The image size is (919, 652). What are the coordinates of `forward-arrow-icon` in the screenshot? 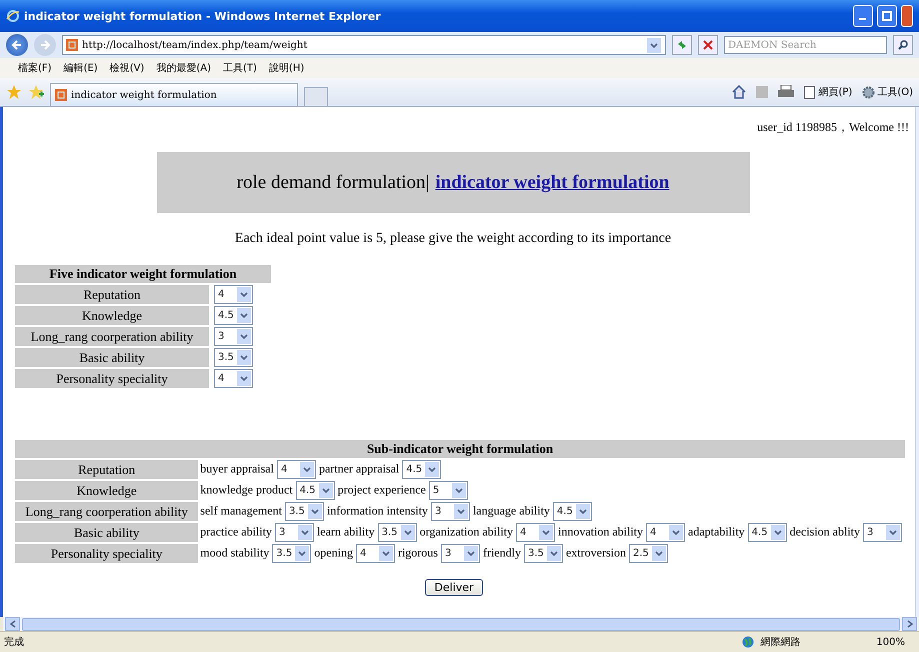 It's located at (45, 45).